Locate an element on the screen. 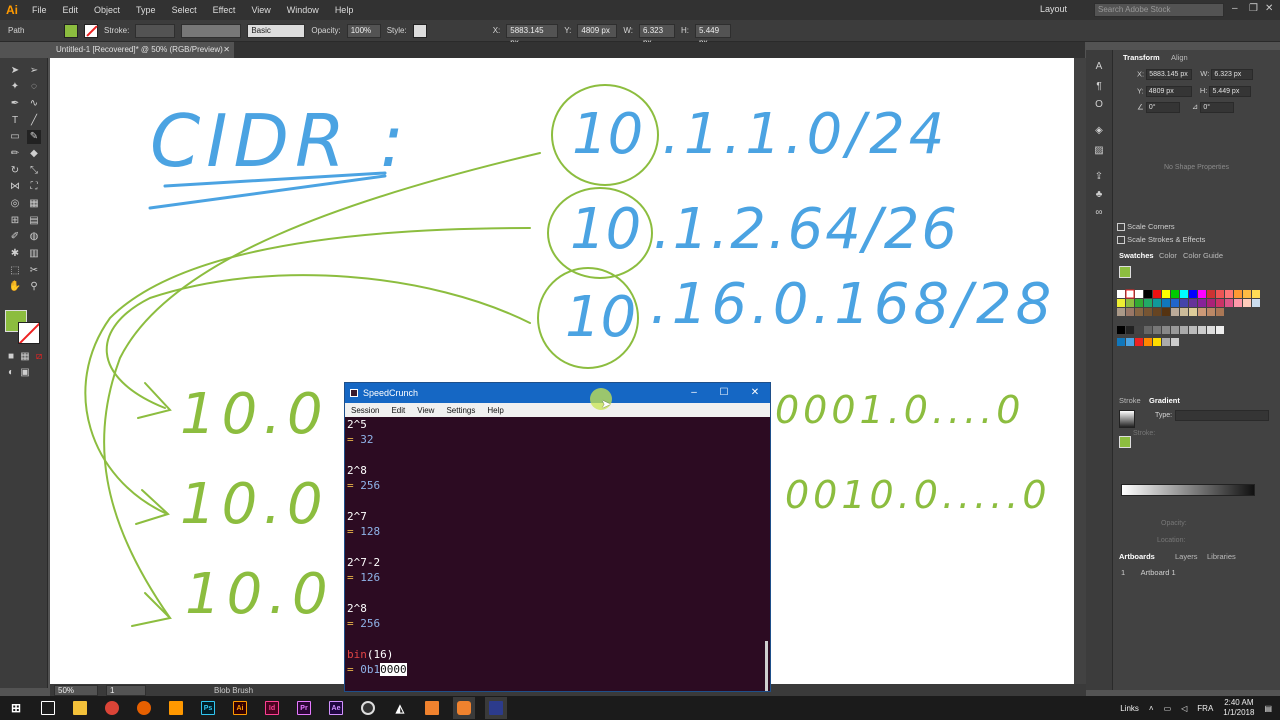 This screenshot has width=1280, height=720. zoom-tool-icon: ⚲ is located at coordinates (34, 287).